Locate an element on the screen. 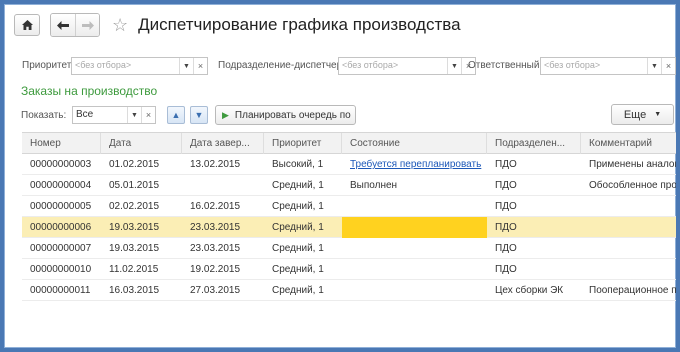  cell-state: Требуется перепланировать is located at coordinates (414, 164).